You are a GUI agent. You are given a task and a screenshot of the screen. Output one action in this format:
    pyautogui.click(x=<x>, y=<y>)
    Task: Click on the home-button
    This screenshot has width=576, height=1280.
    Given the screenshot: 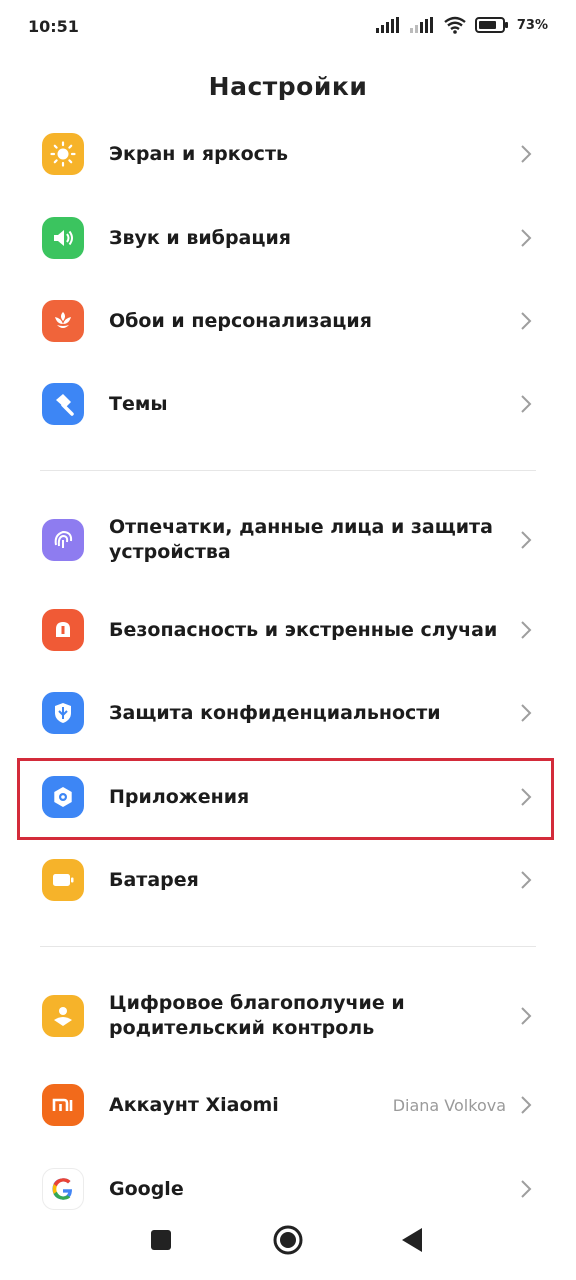 What is the action you would take?
    pyautogui.click(x=288, y=1240)
    